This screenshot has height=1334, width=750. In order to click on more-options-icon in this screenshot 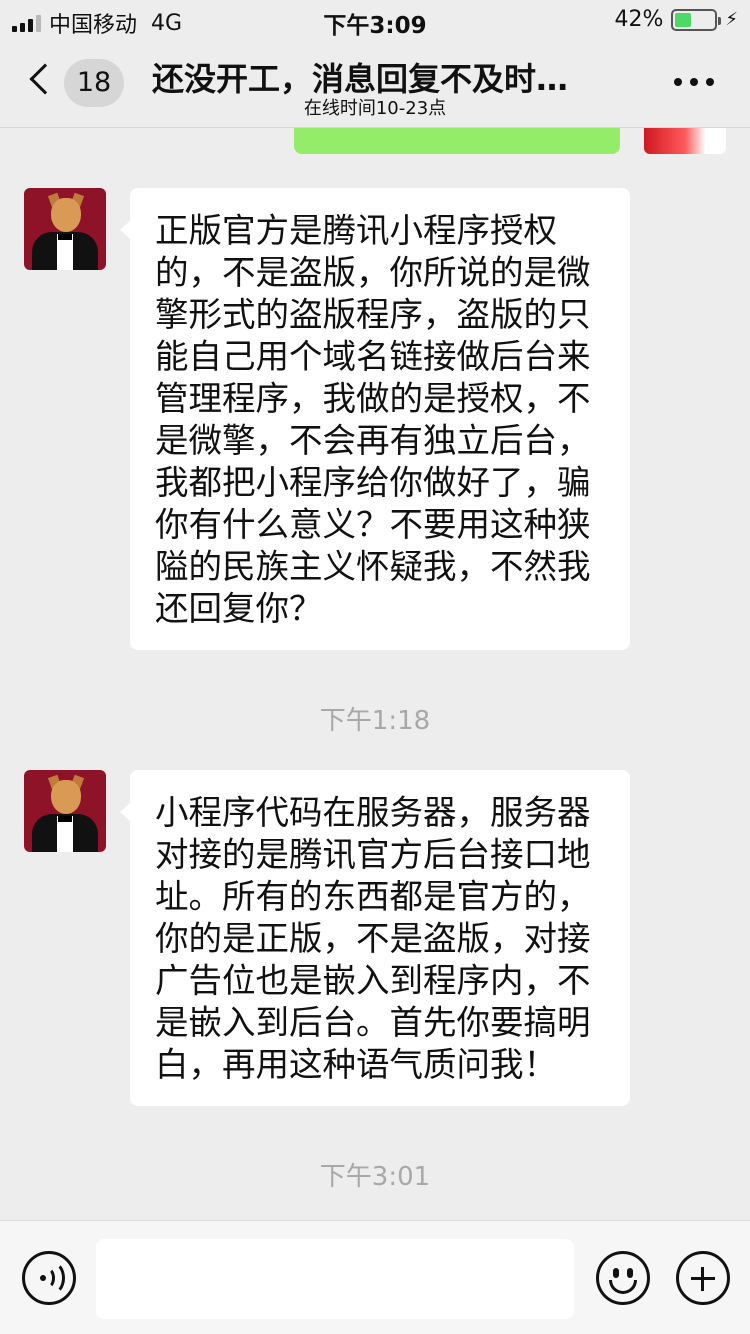, I will do `click(694, 82)`.